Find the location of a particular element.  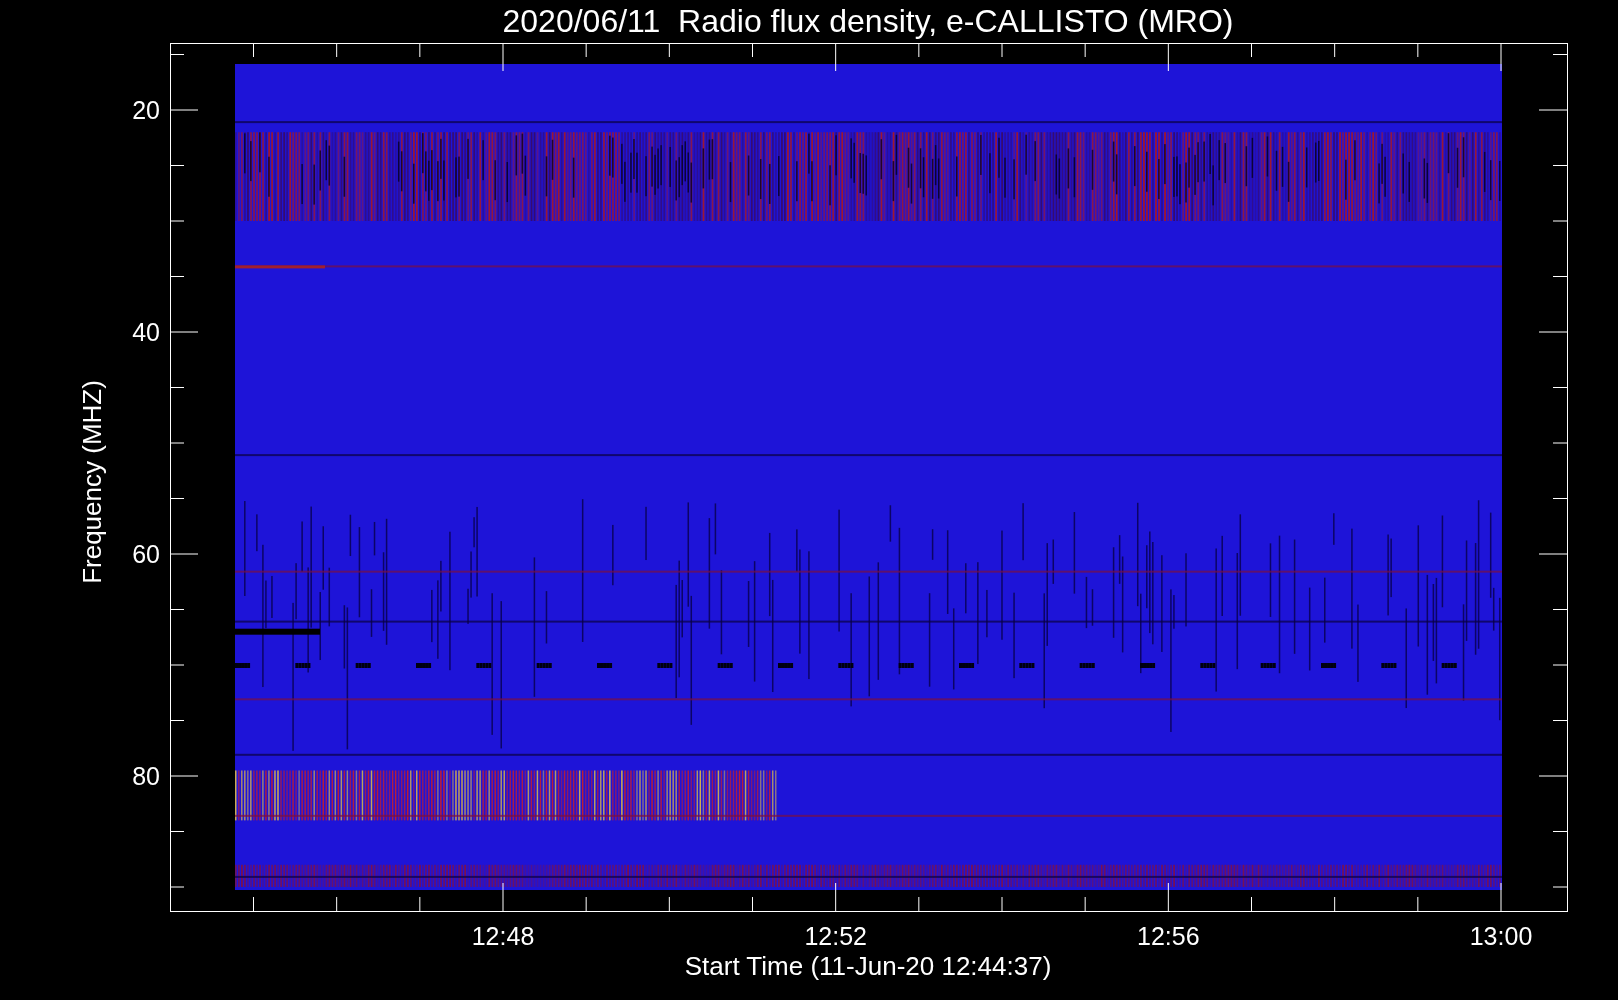

y-tick-label: 20 is located at coordinates (146, 110).